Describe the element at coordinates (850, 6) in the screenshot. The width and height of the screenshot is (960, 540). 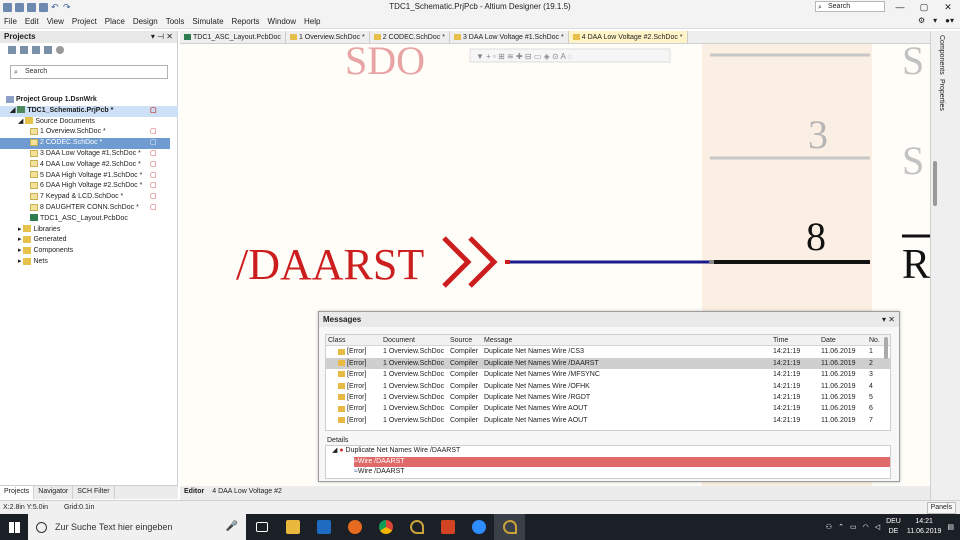
I see `global-search-input: ⌕ Search` at that location.